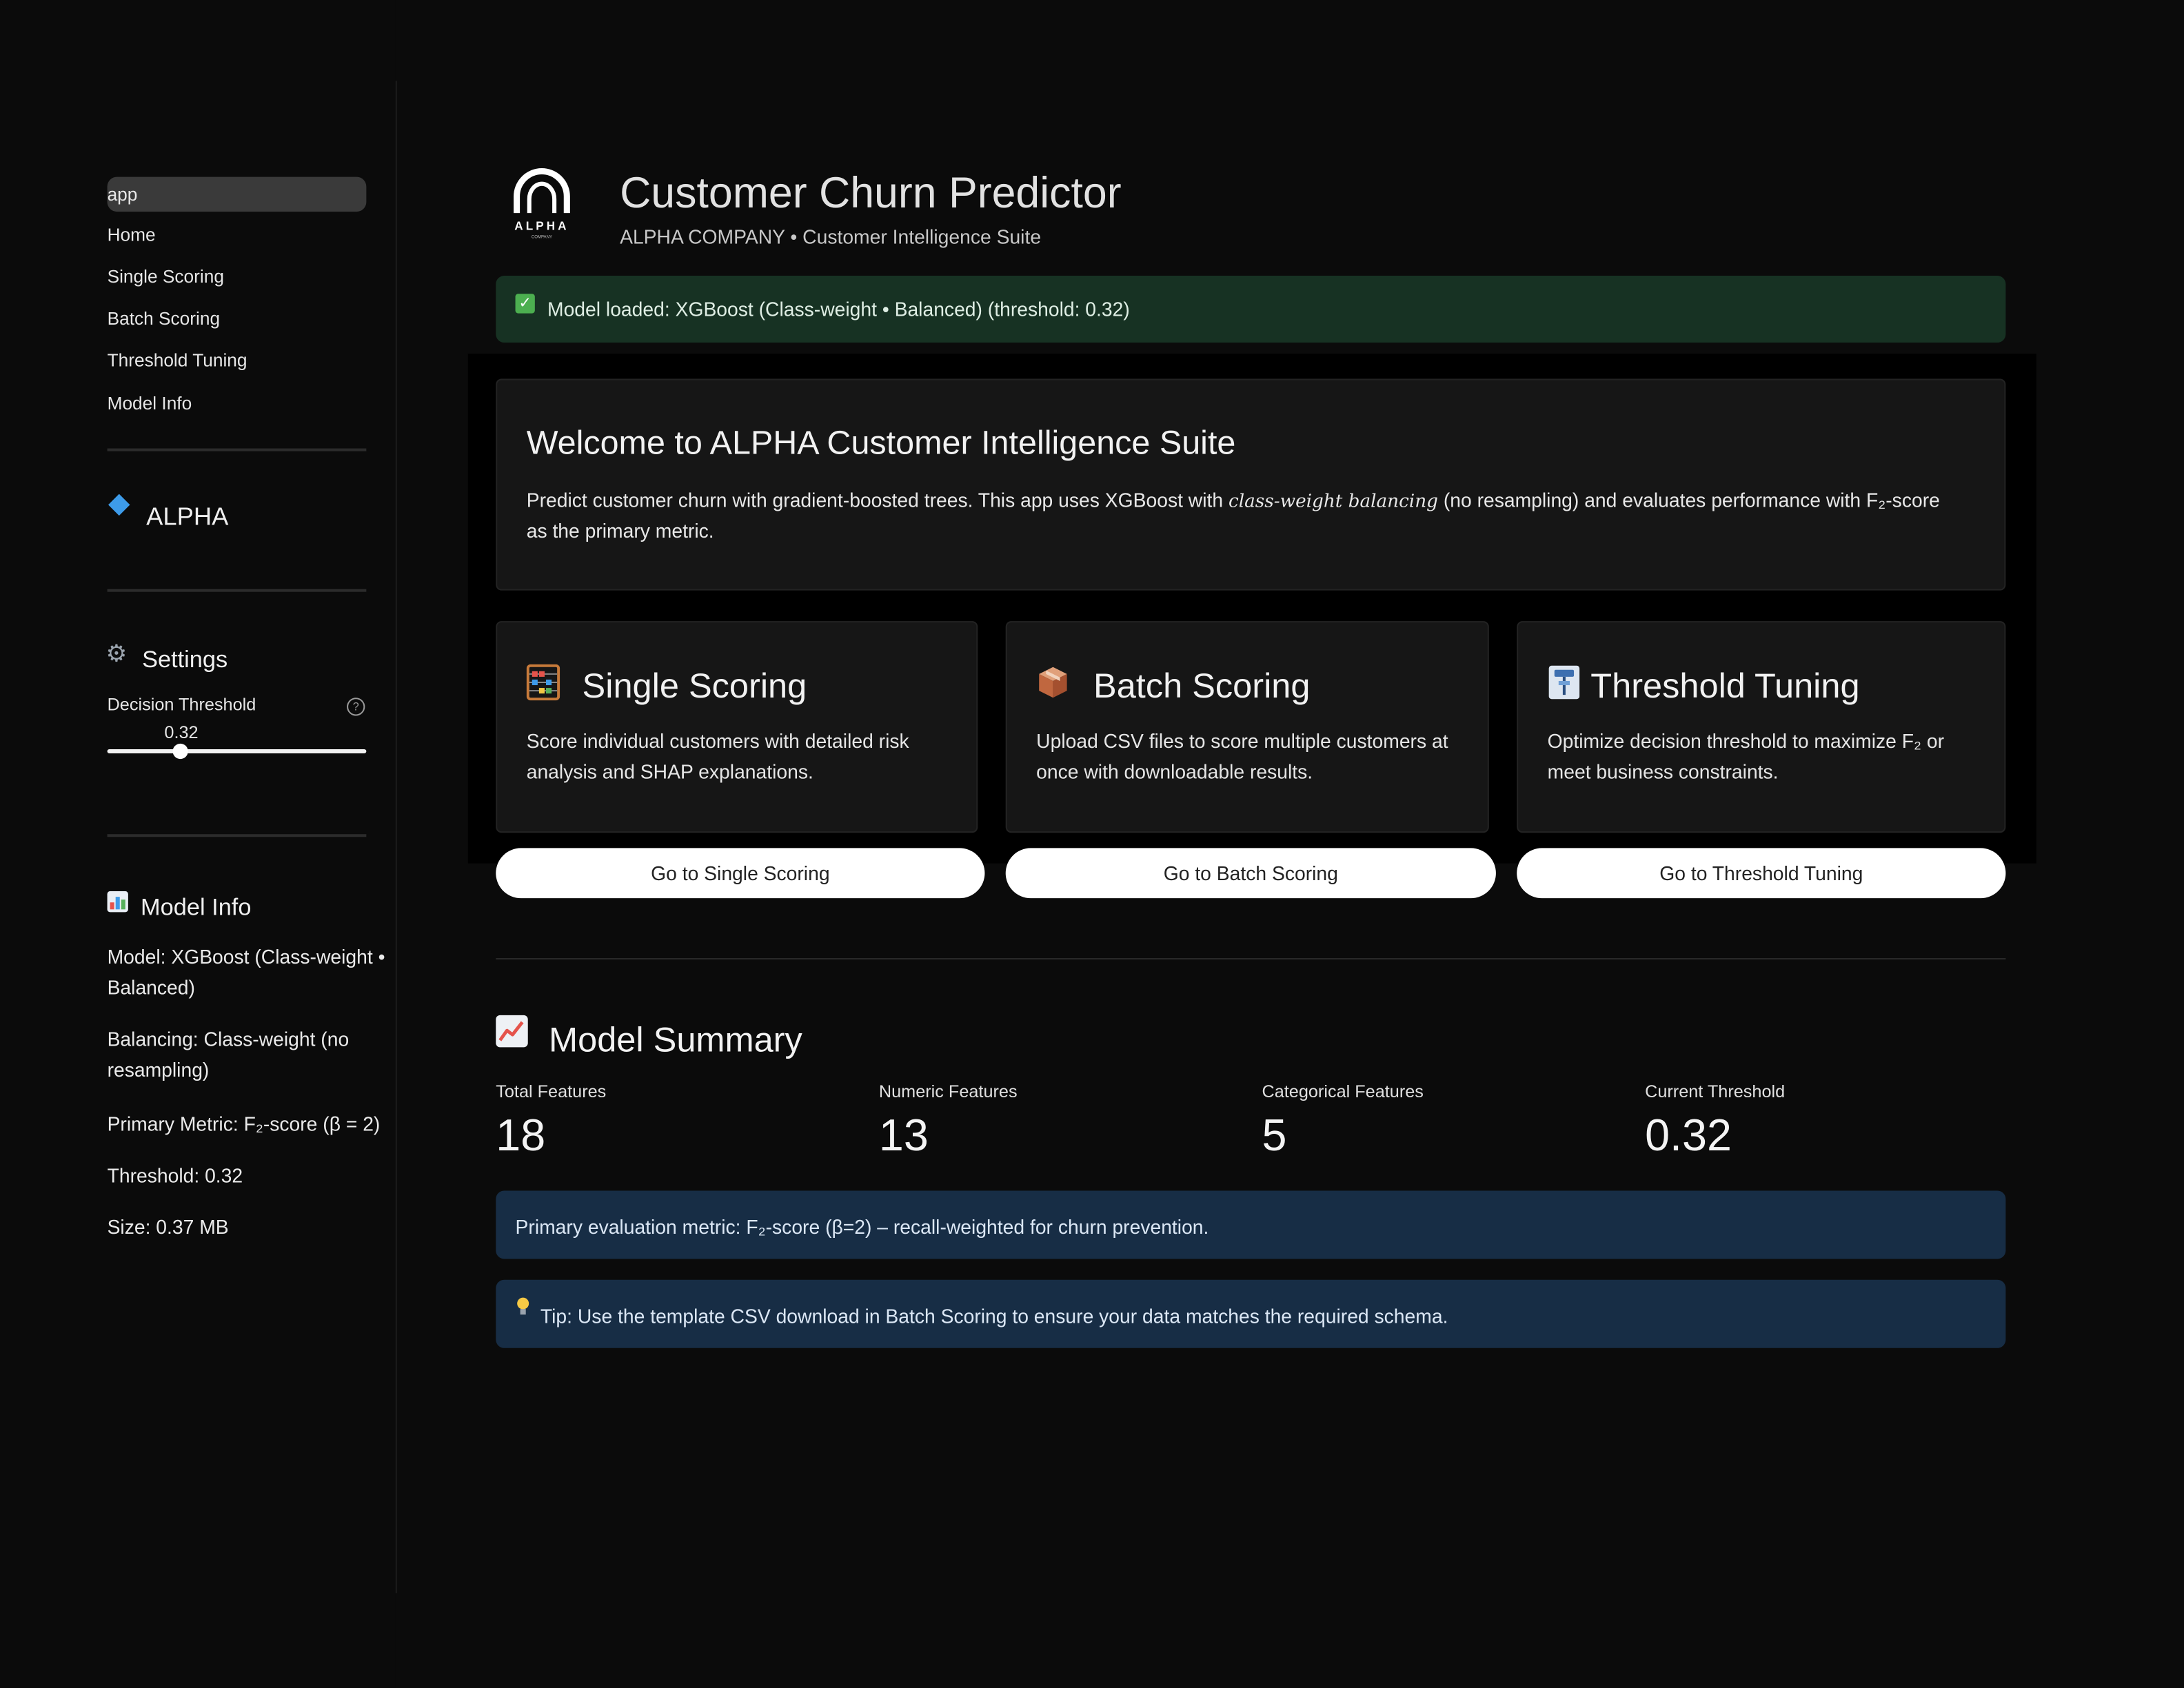 This screenshot has height=1688, width=2184. I want to click on sidebar-border, so click(396, 837).